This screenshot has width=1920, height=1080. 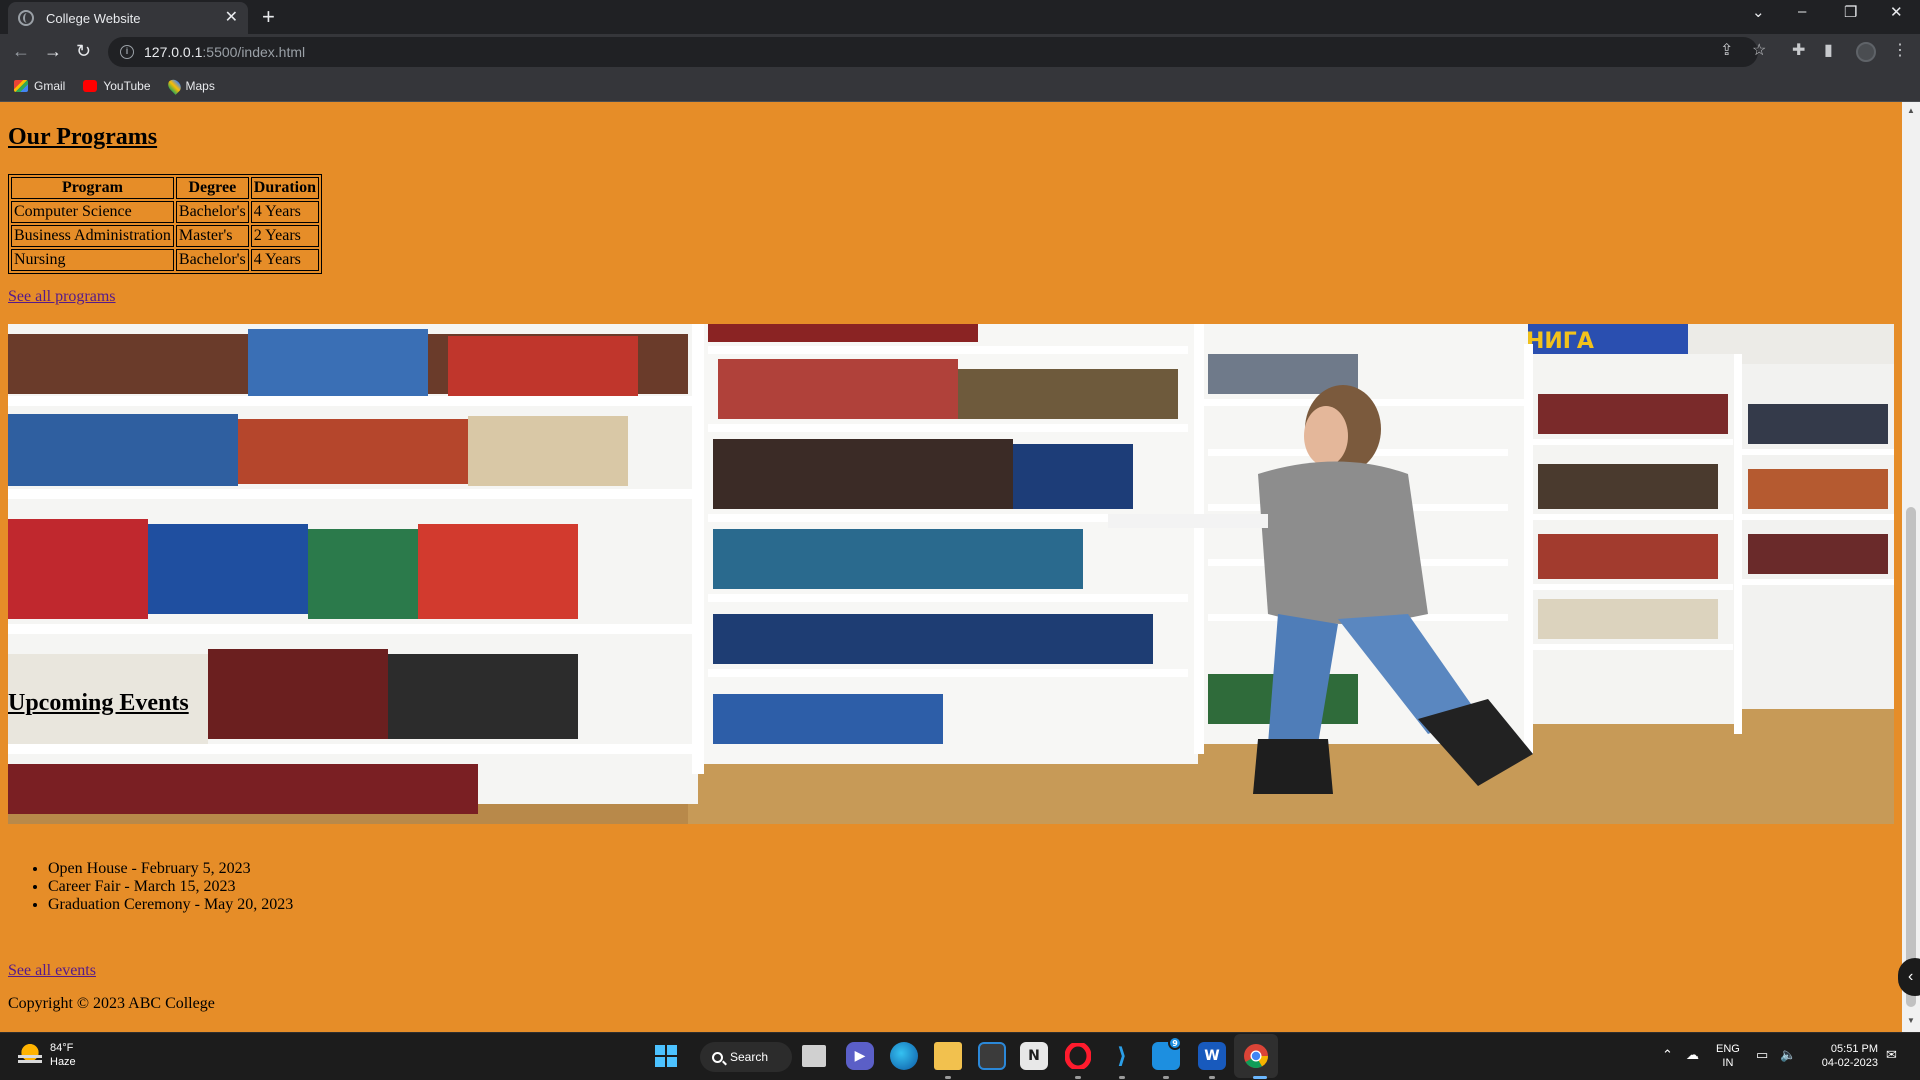 What do you see at coordinates (1212, 1056) in the screenshot?
I see `word-icon: W` at bounding box center [1212, 1056].